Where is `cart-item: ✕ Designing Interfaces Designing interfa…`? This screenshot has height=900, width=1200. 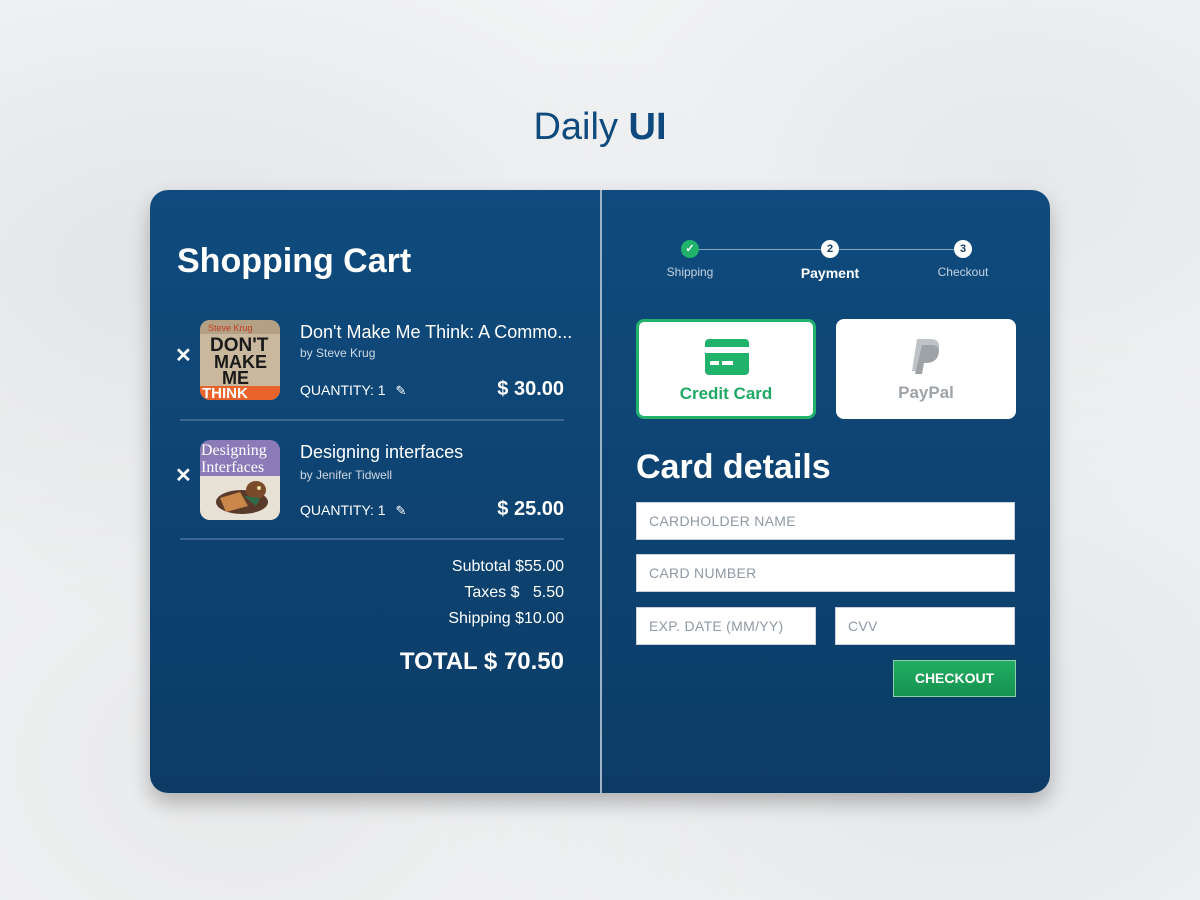 cart-item: ✕ Designing Interfaces Designing interfa… is located at coordinates (375, 490).